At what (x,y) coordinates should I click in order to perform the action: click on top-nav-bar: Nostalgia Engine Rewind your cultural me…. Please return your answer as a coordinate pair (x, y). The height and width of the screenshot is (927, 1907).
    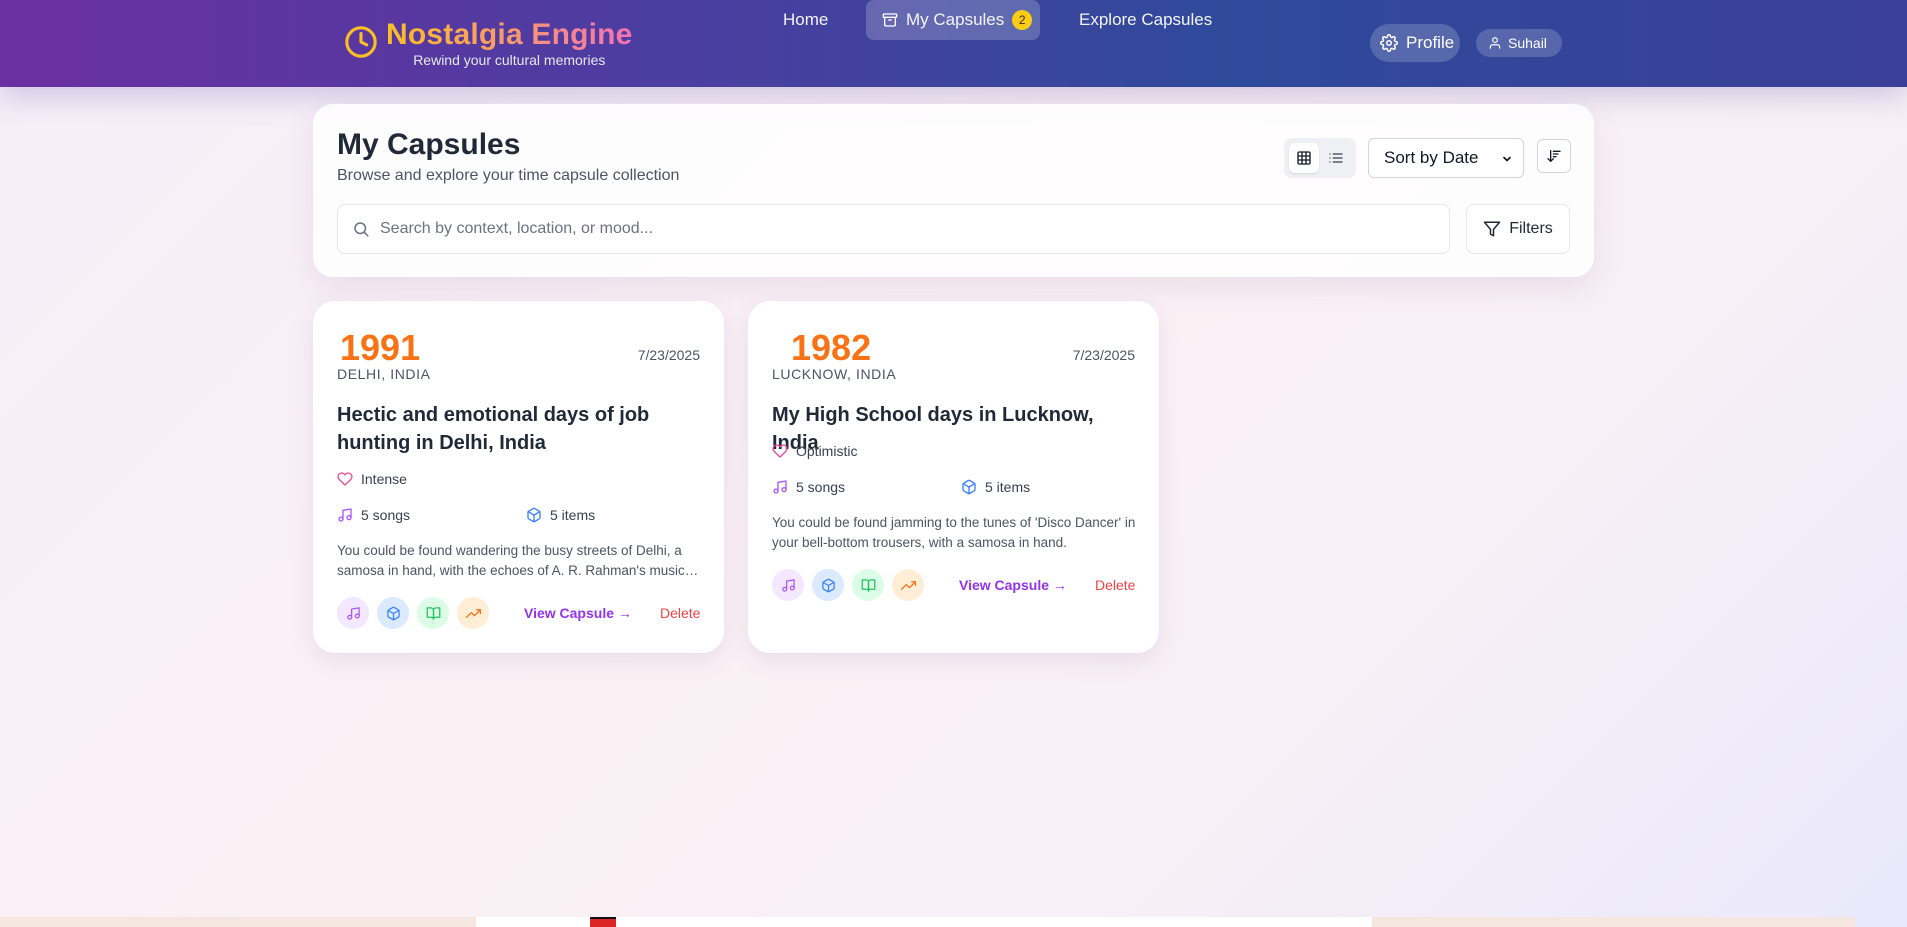
    Looking at the image, I should click on (953, 43).